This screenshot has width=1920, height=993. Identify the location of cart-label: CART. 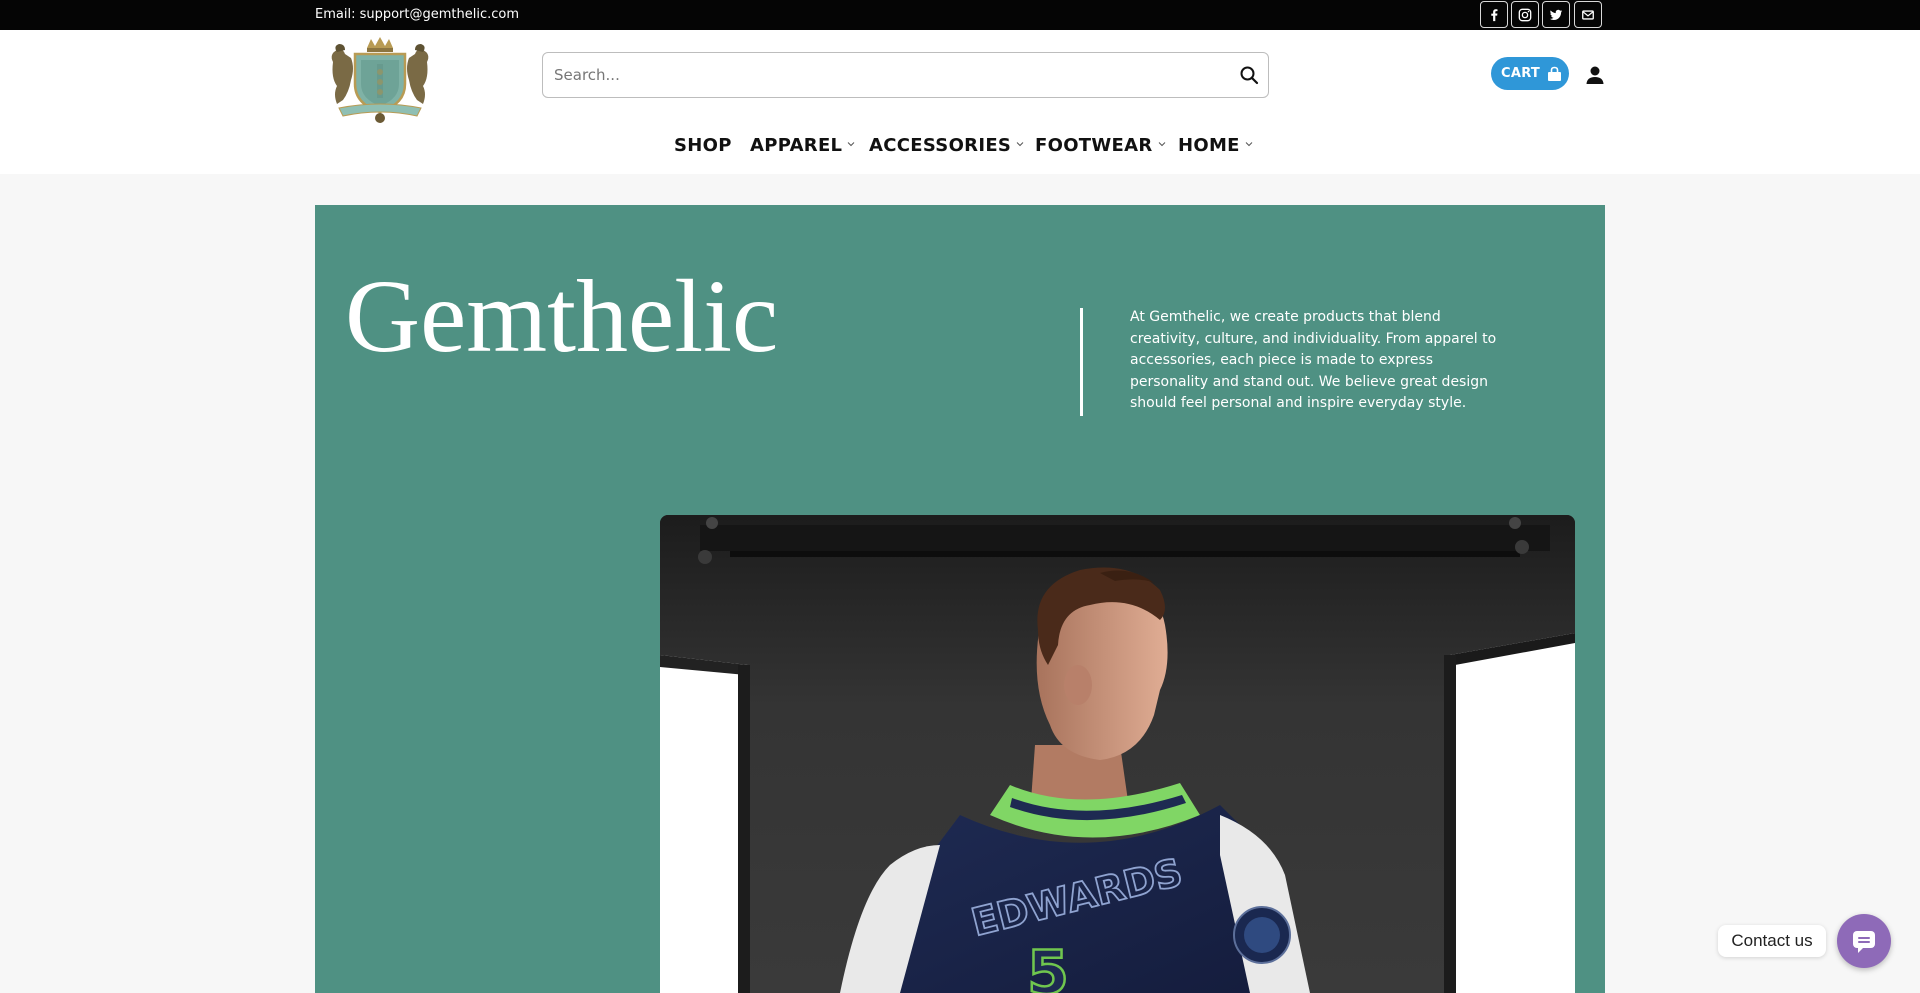
(1521, 73).